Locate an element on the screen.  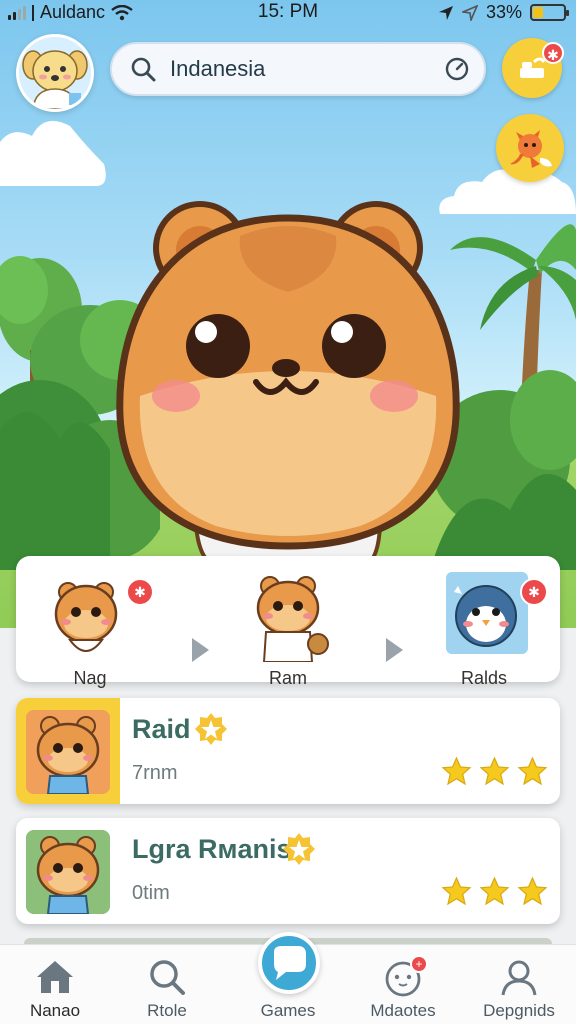
hamster-chef-icon is located at coordinates (292, 619).